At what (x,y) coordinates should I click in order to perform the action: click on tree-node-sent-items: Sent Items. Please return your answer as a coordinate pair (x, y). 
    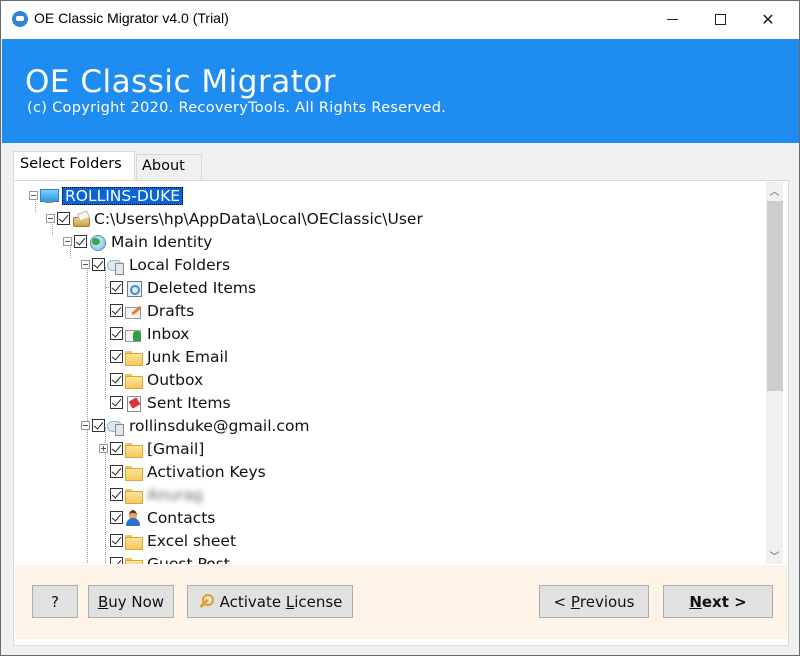
    Looking at the image, I should click on (165, 402).